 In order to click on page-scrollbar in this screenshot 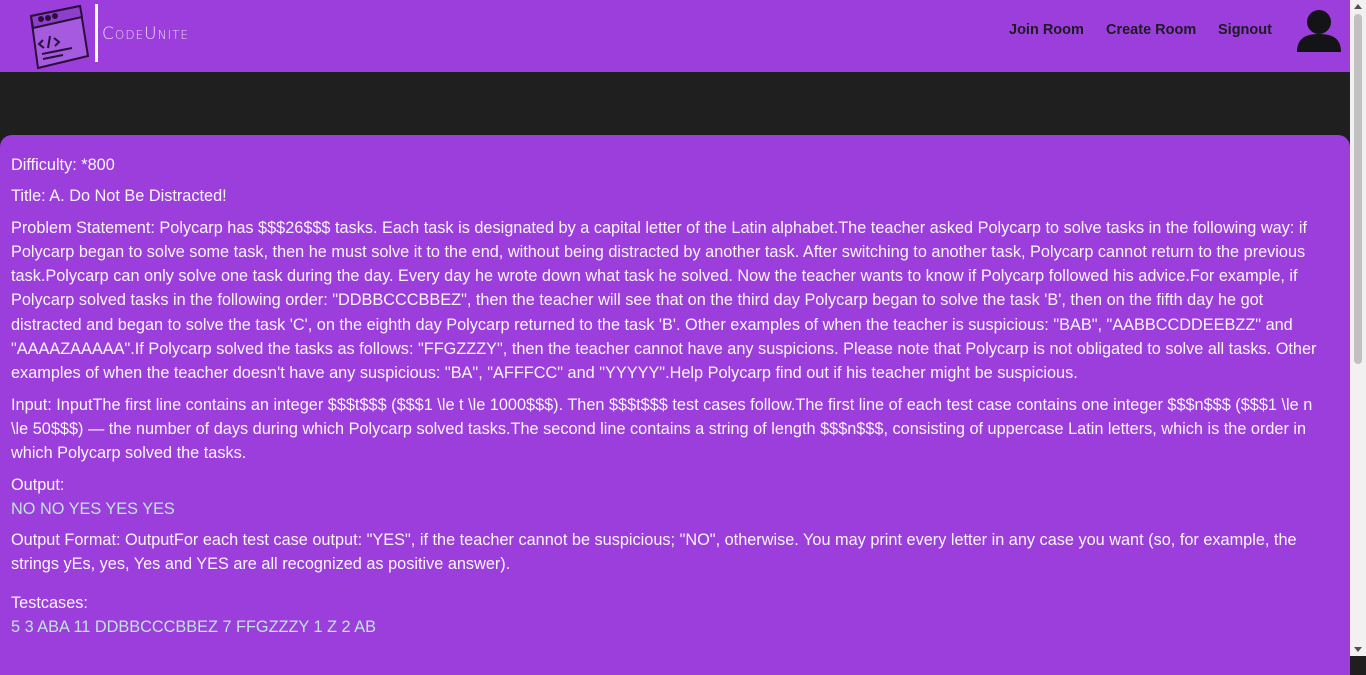, I will do `click(1358, 328)`.